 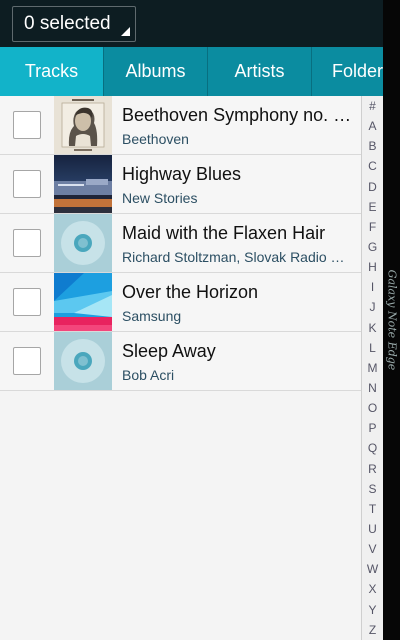 What do you see at coordinates (392, 320) in the screenshot?
I see `edge-label: Galaxy Note Edge` at bounding box center [392, 320].